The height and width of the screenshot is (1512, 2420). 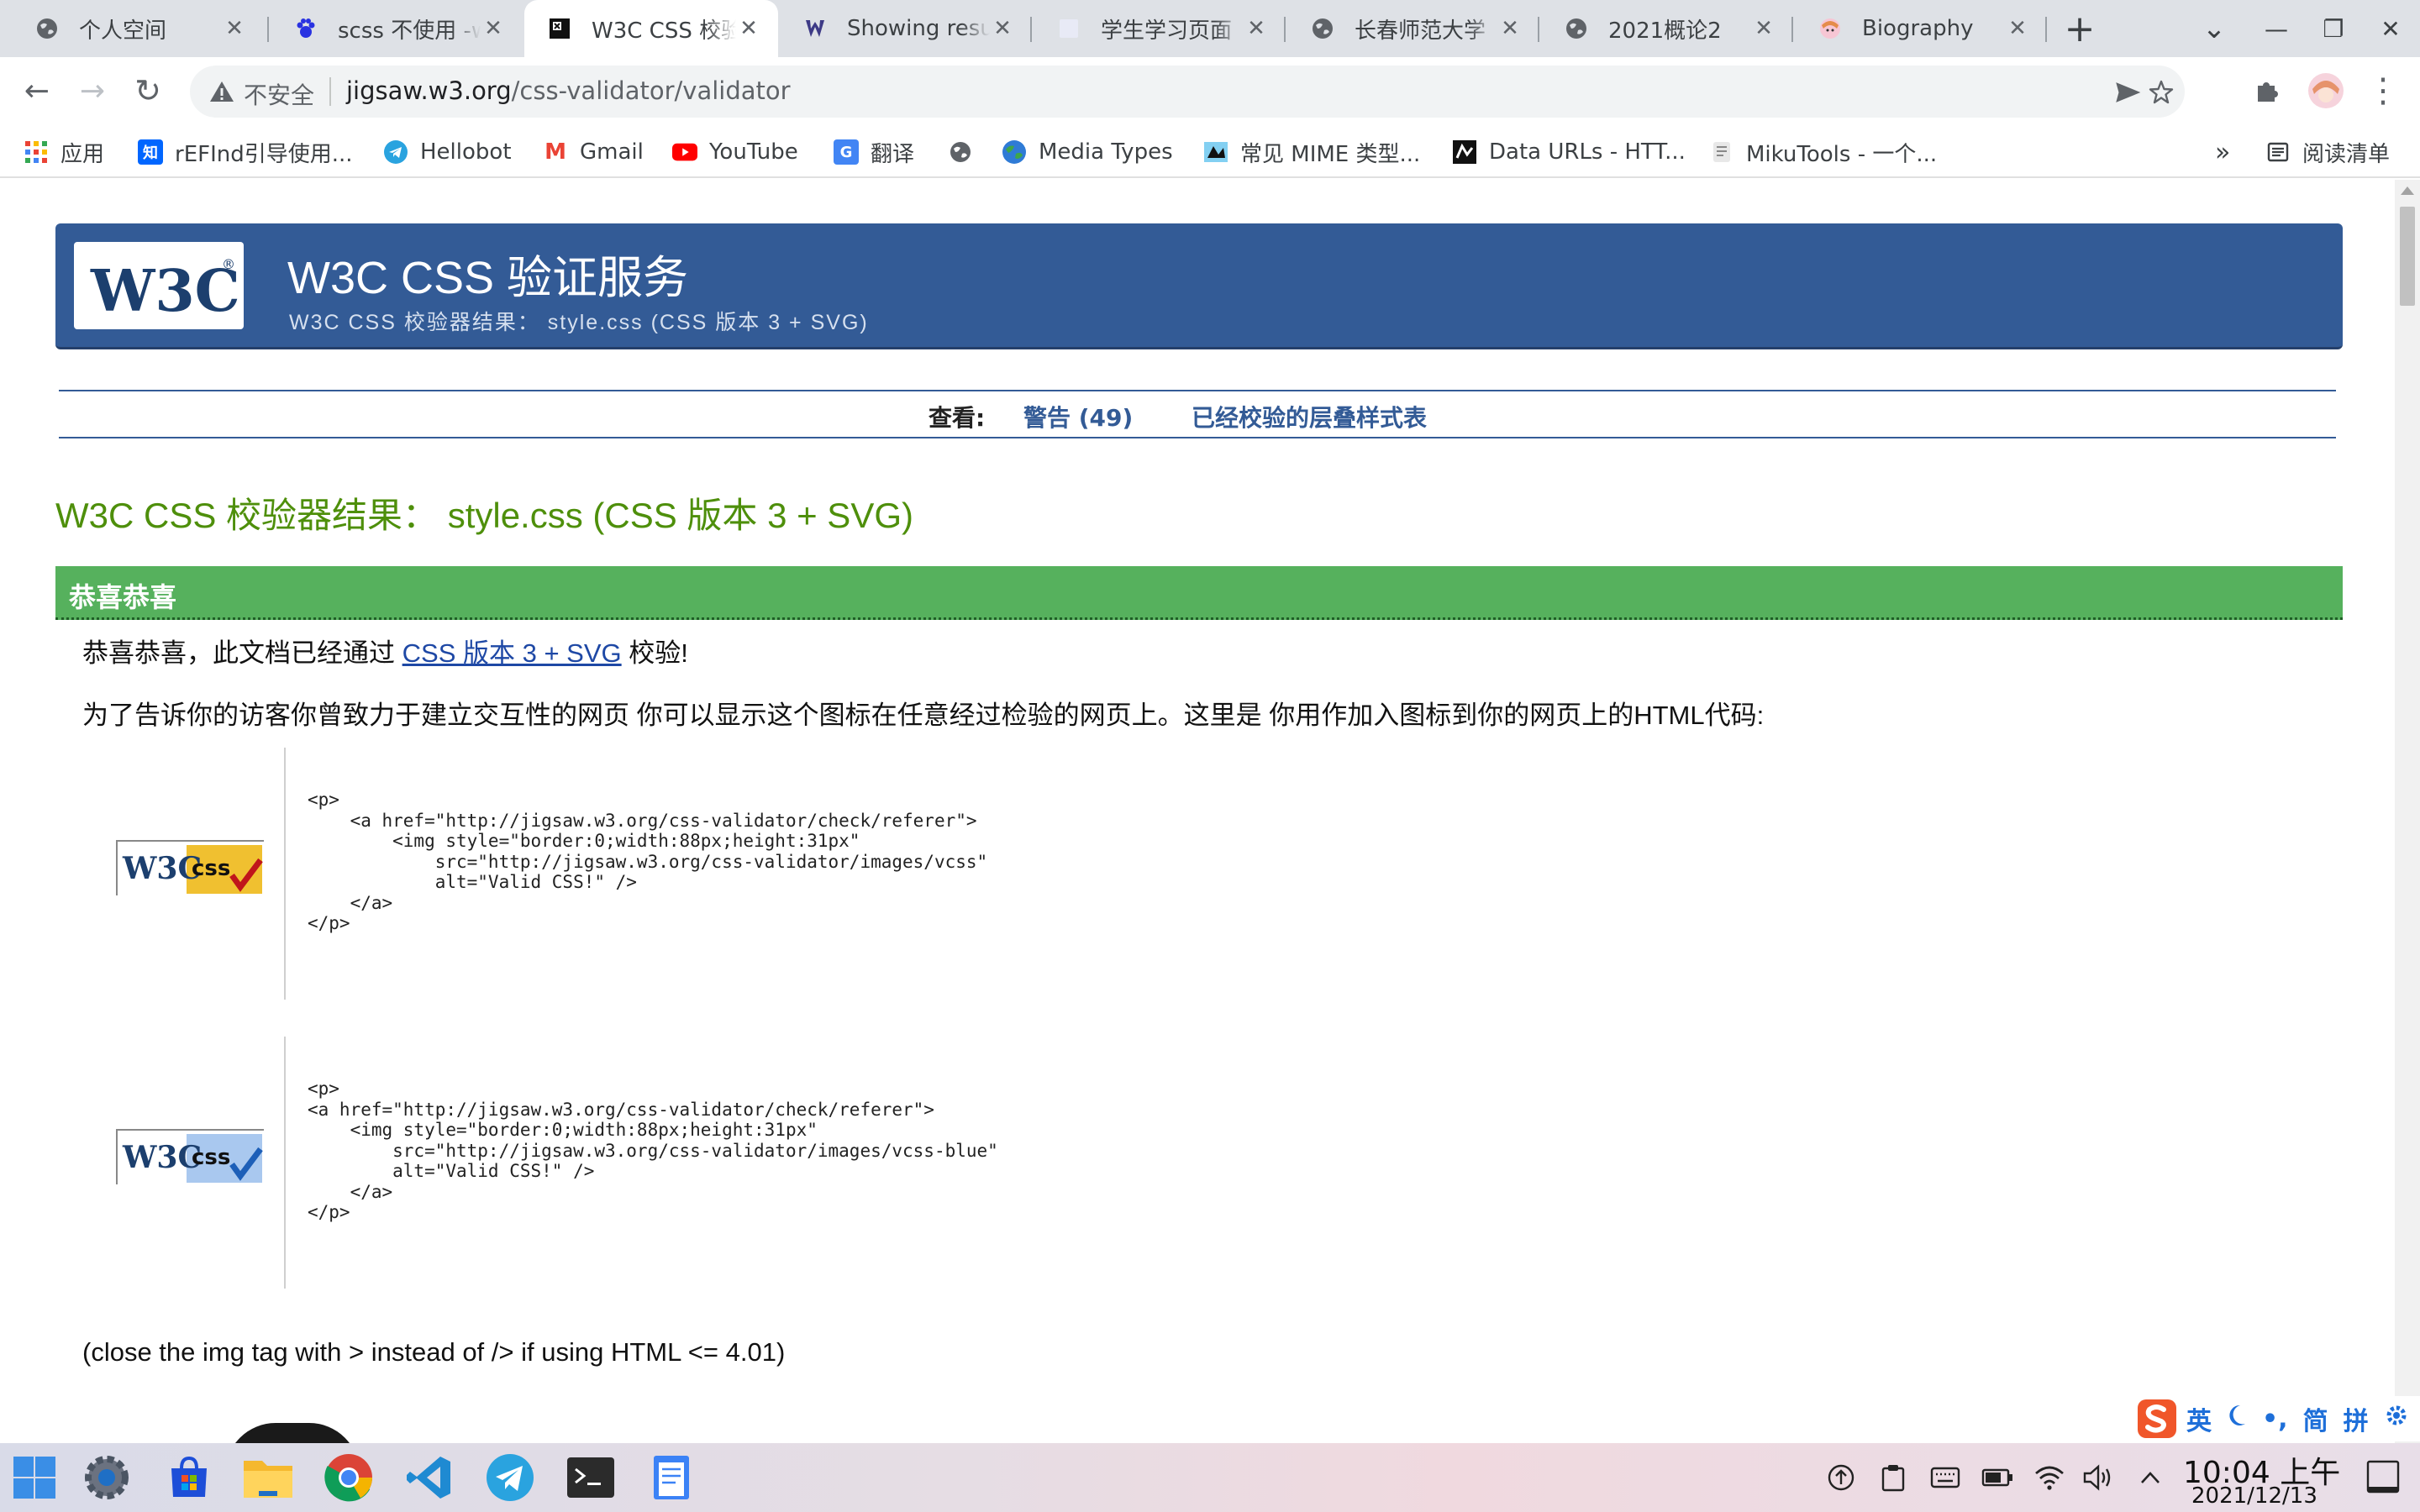 I want to click on settings-gear-icon, so click(x=107, y=1477).